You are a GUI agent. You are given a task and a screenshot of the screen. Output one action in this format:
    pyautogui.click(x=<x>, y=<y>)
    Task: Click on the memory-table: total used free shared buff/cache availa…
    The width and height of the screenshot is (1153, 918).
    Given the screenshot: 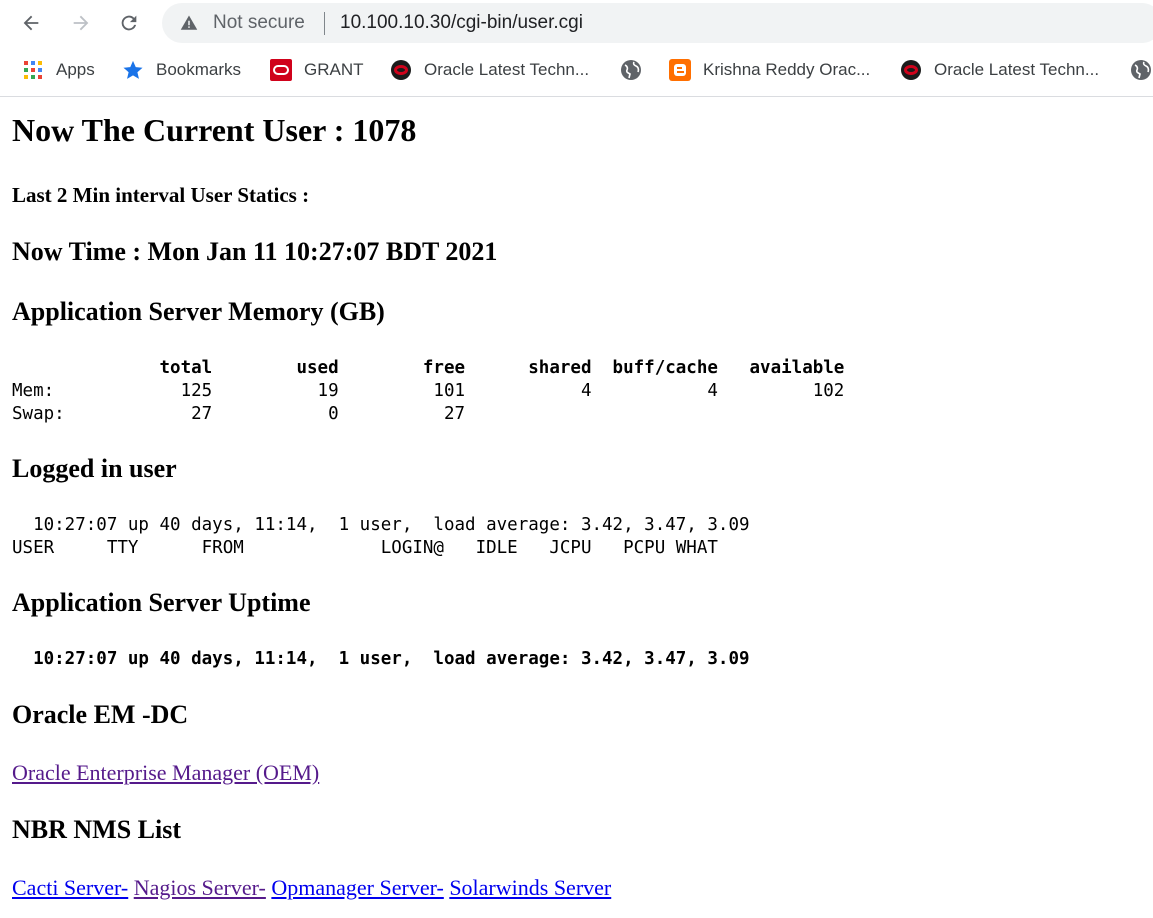 What is the action you would take?
    pyautogui.click(x=428, y=391)
    